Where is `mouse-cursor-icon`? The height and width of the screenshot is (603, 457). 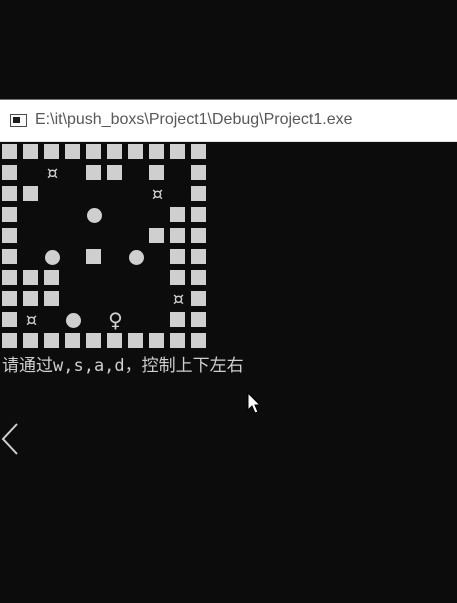
mouse-cursor-icon is located at coordinates (254, 403).